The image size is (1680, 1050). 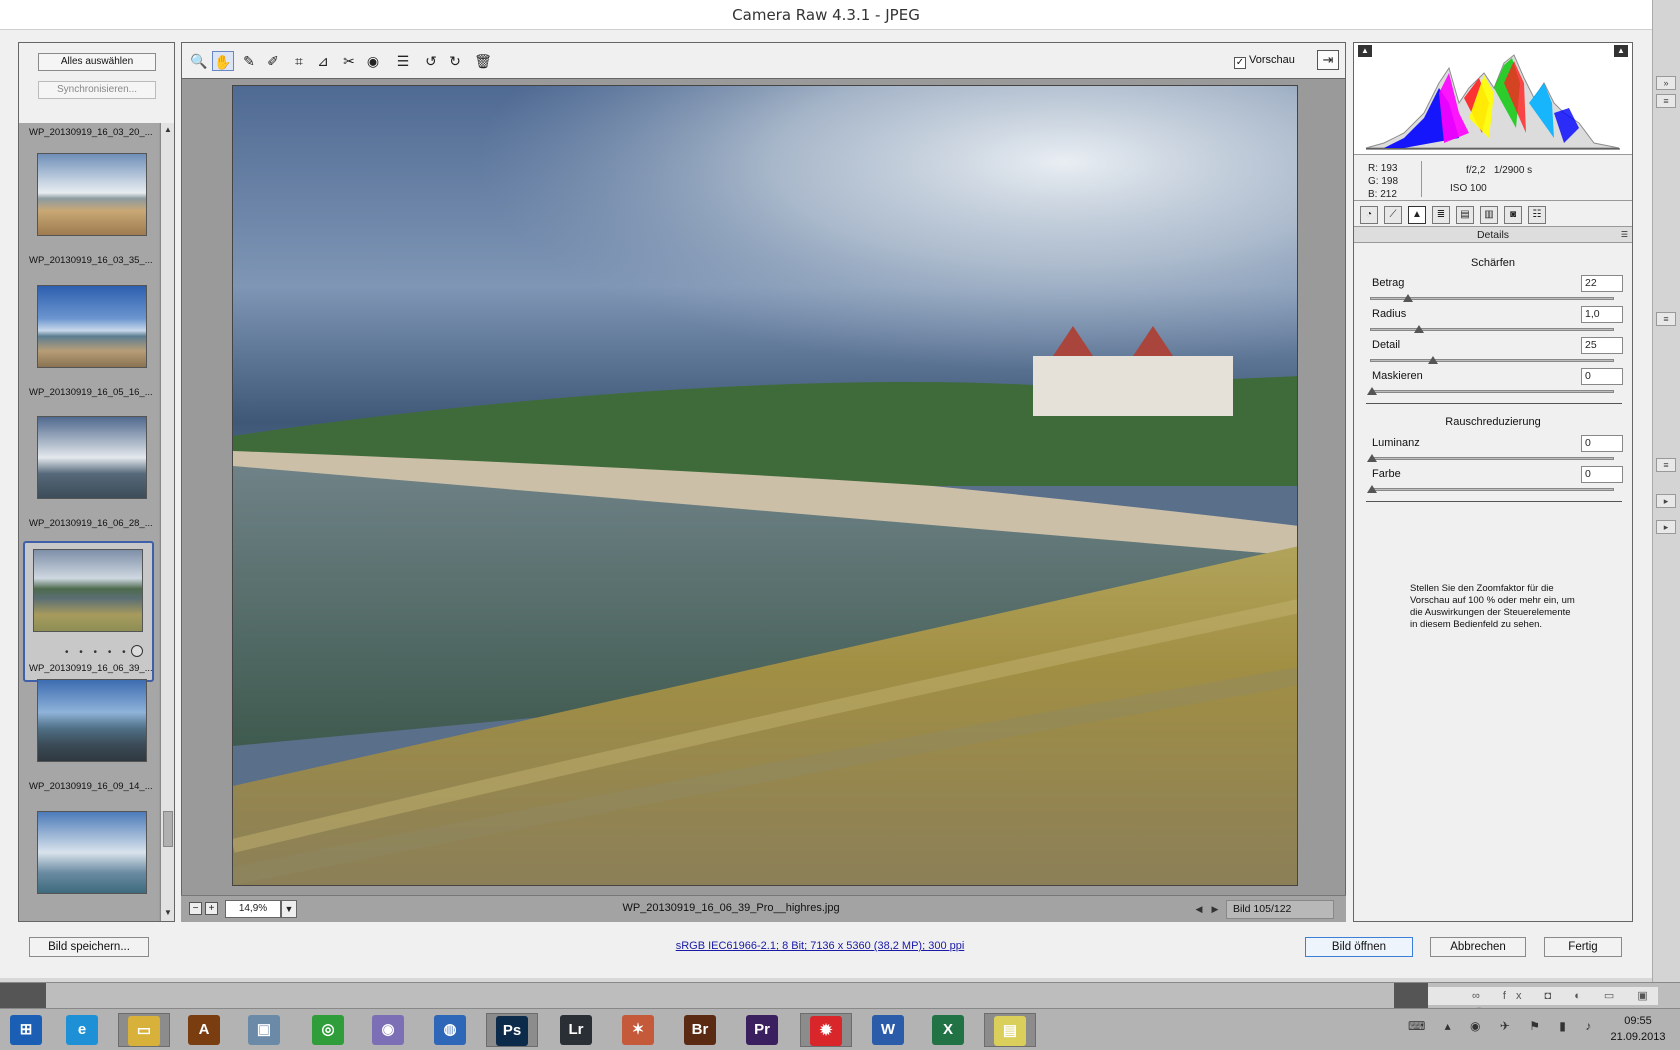 What do you see at coordinates (826, 1030) in the screenshot?
I see `paint-app-icon: ✹` at bounding box center [826, 1030].